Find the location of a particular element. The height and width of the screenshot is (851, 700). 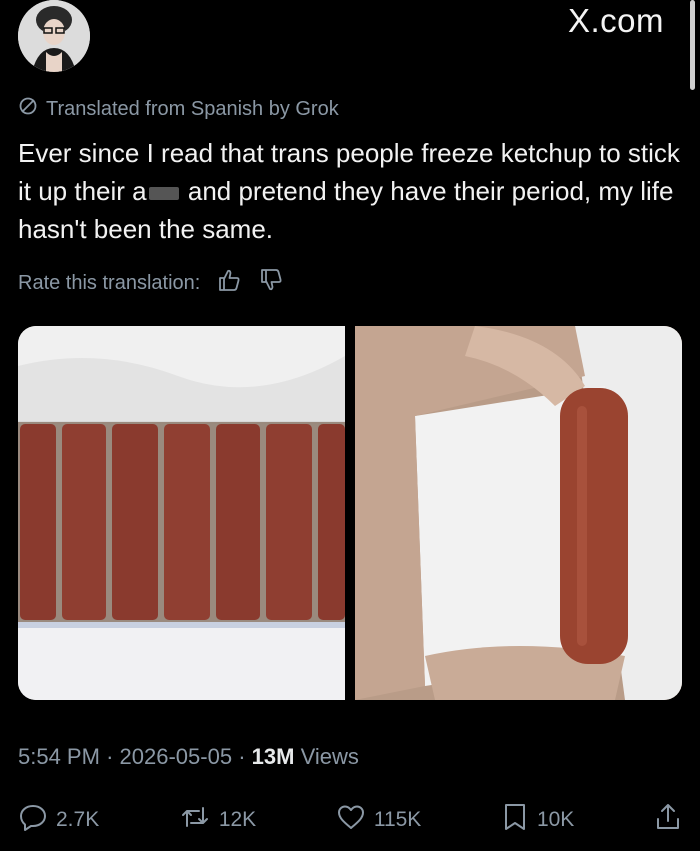

reply-button: 2.7K is located at coordinates (58, 820).